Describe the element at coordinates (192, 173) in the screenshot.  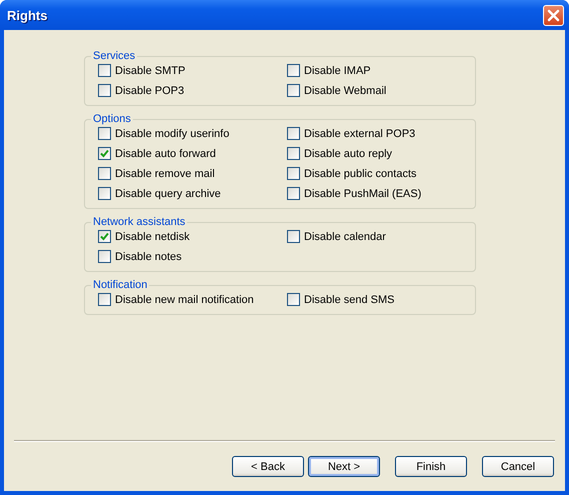
I see `checkbox-option: Disable remove mail` at that location.